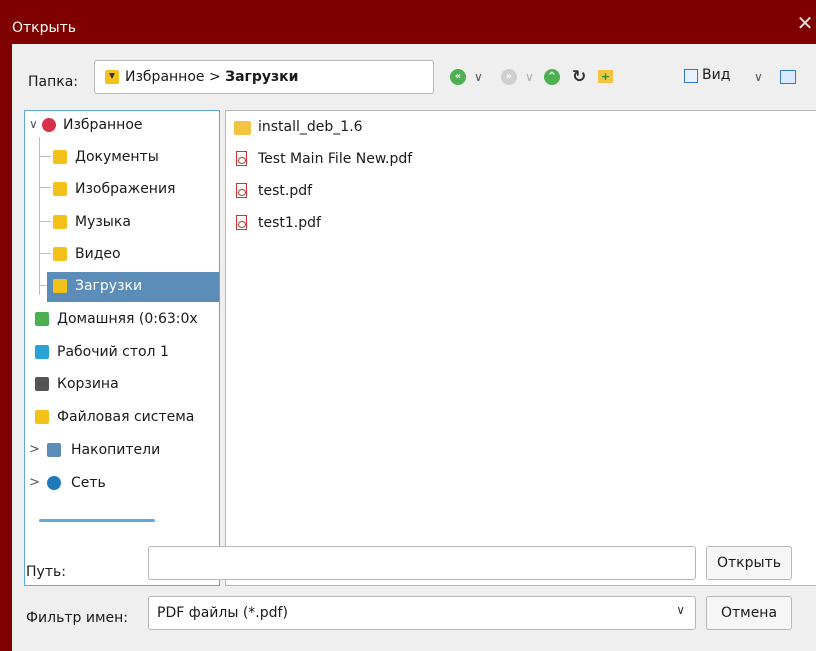 This screenshot has height=651, width=816. Describe the element at coordinates (529, 77) in the screenshot. I see `forward-dropdown-icon: ∨` at that location.